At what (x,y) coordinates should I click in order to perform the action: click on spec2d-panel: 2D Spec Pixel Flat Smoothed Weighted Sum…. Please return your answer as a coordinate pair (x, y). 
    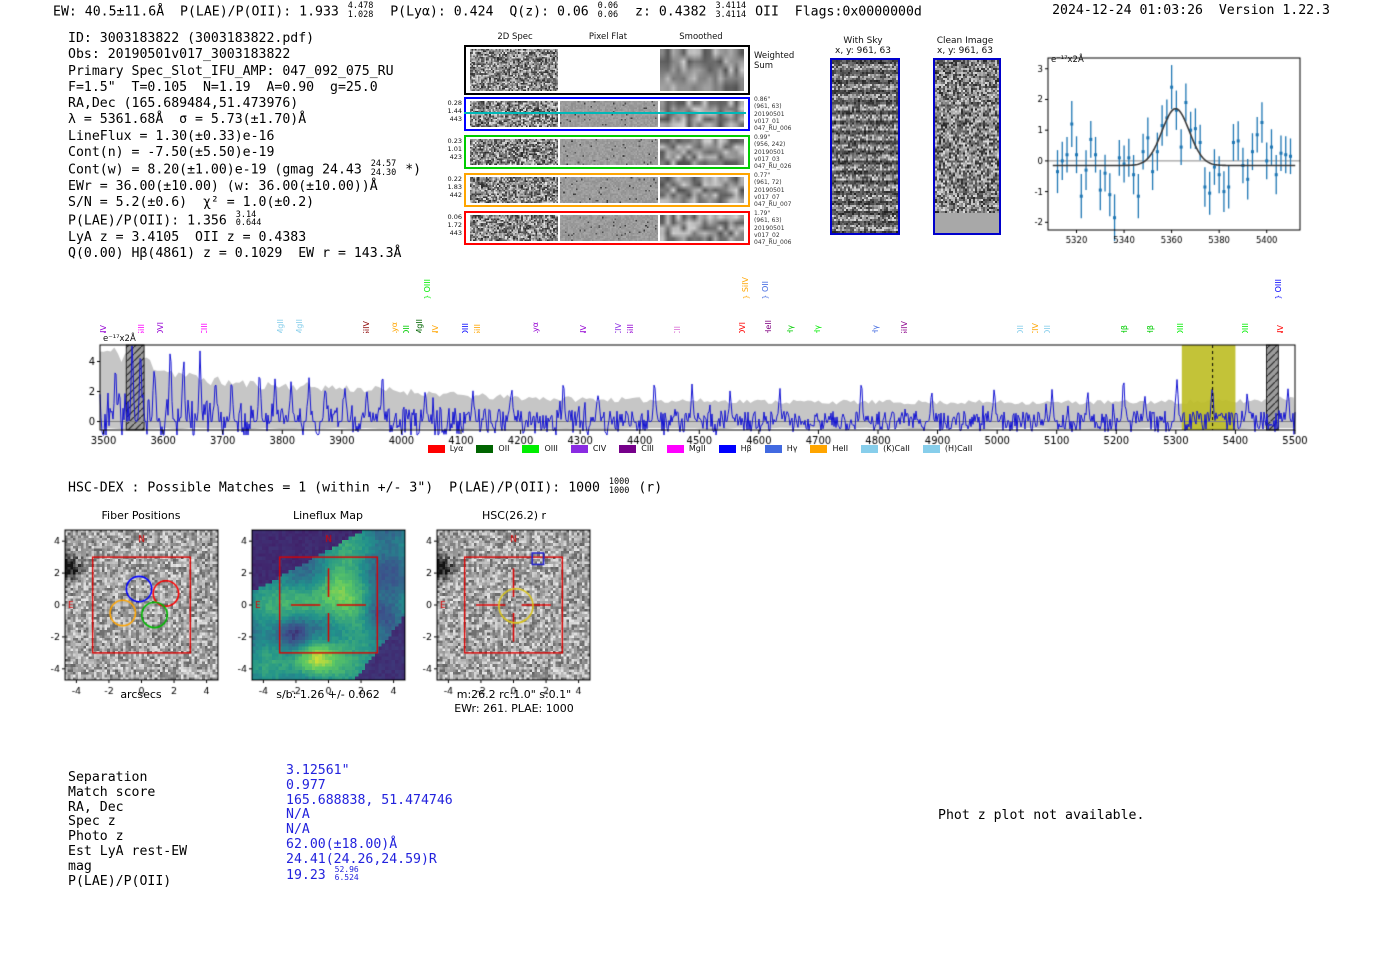
    Looking at the image, I should click on (627, 142).